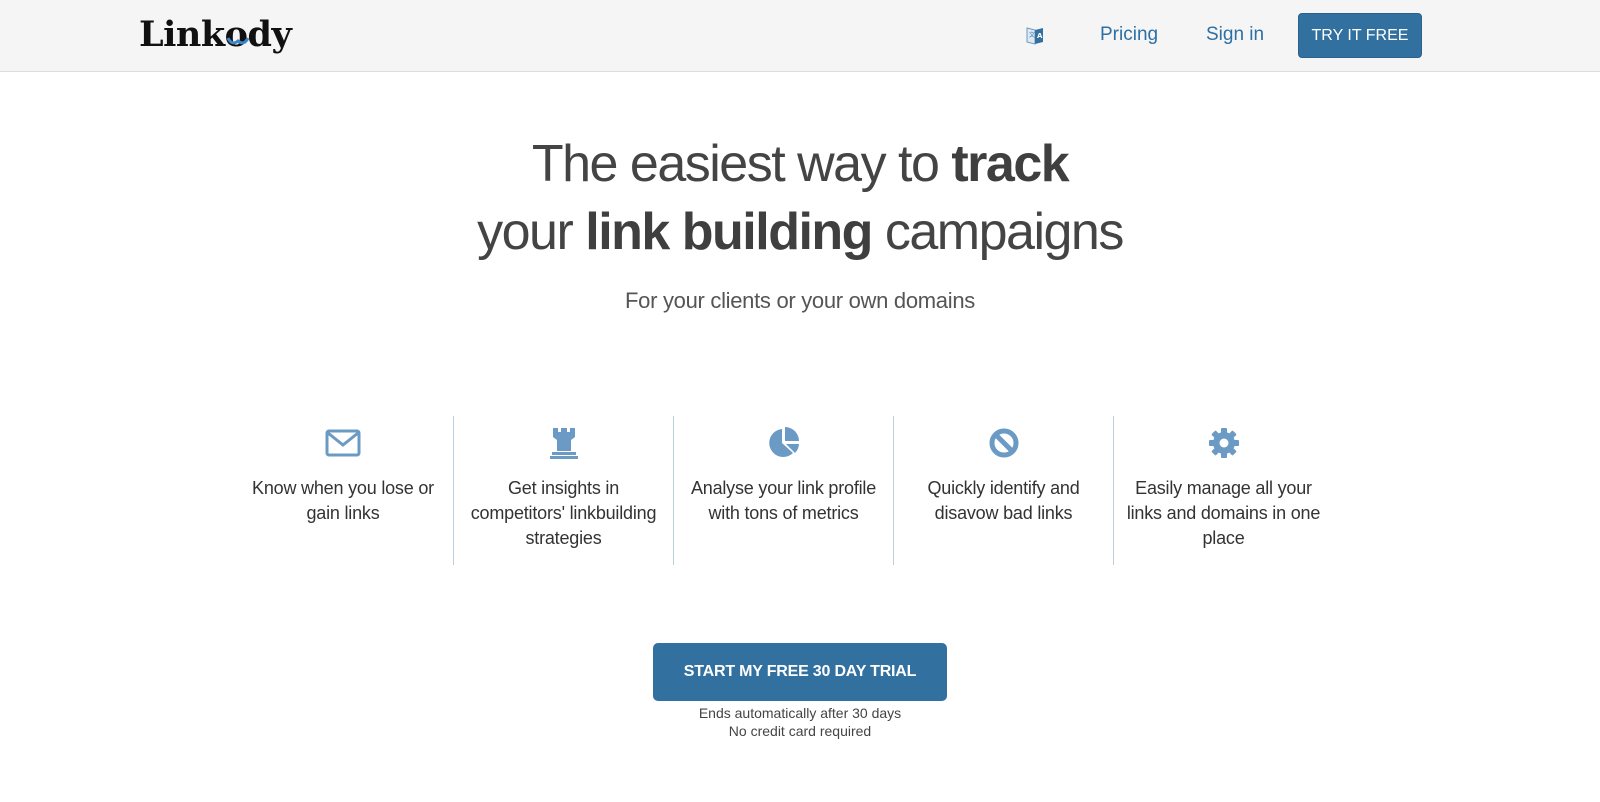 The image size is (1600, 802). Describe the element at coordinates (800, 713) in the screenshot. I see `cta-note-ends: Ends automatically after 30 days` at that location.